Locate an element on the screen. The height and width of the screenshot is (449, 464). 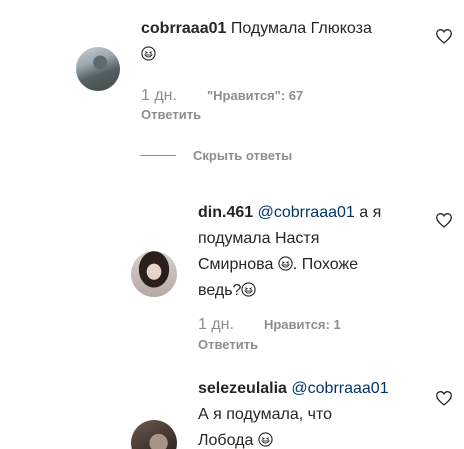
divider is located at coordinates (158, 155).